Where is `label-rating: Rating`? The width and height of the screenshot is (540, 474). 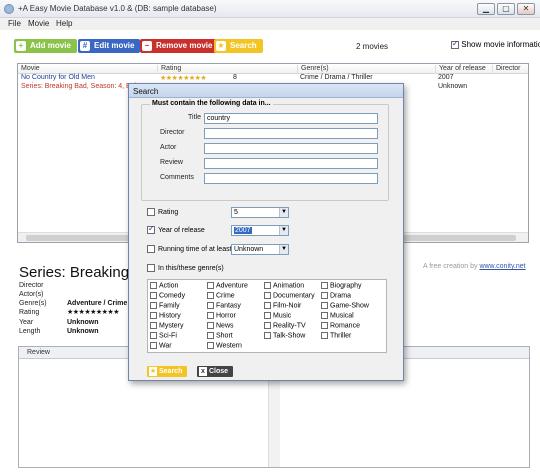 label-rating: Rating is located at coordinates (29, 312).